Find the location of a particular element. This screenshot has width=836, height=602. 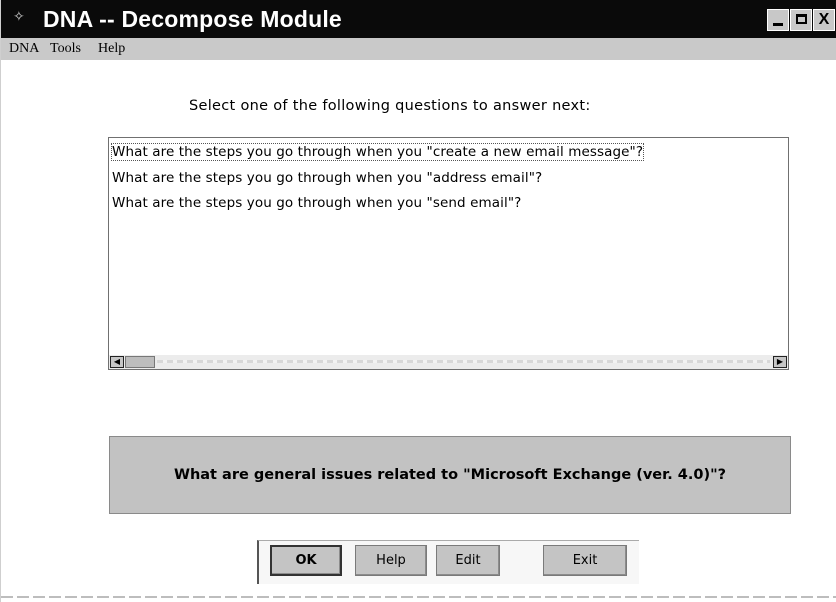

arrow-left-icon: ◀ is located at coordinates (117, 361).